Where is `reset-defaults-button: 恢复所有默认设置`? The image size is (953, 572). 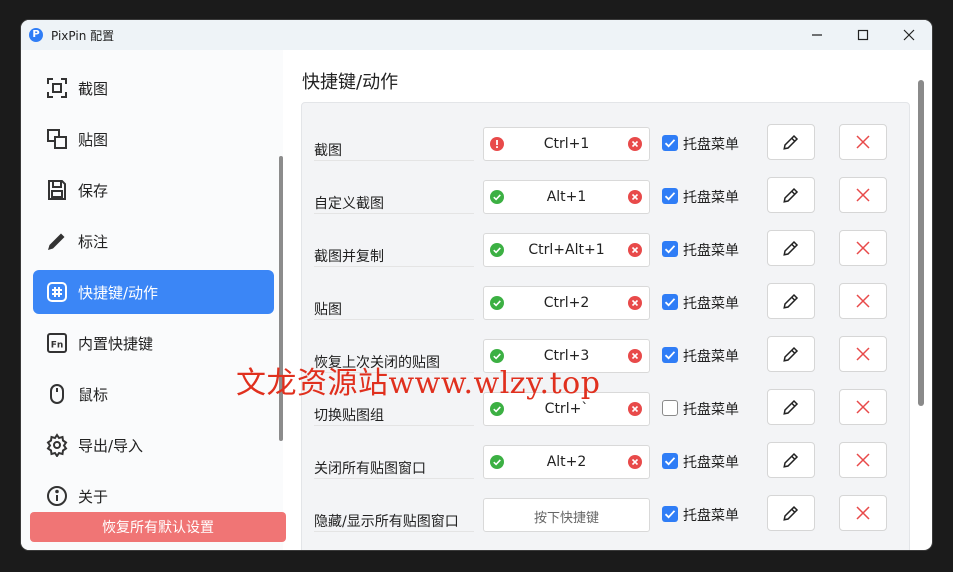
reset-defaults-button: 恢复所有默认设置 is located at coordinates (158, 527).